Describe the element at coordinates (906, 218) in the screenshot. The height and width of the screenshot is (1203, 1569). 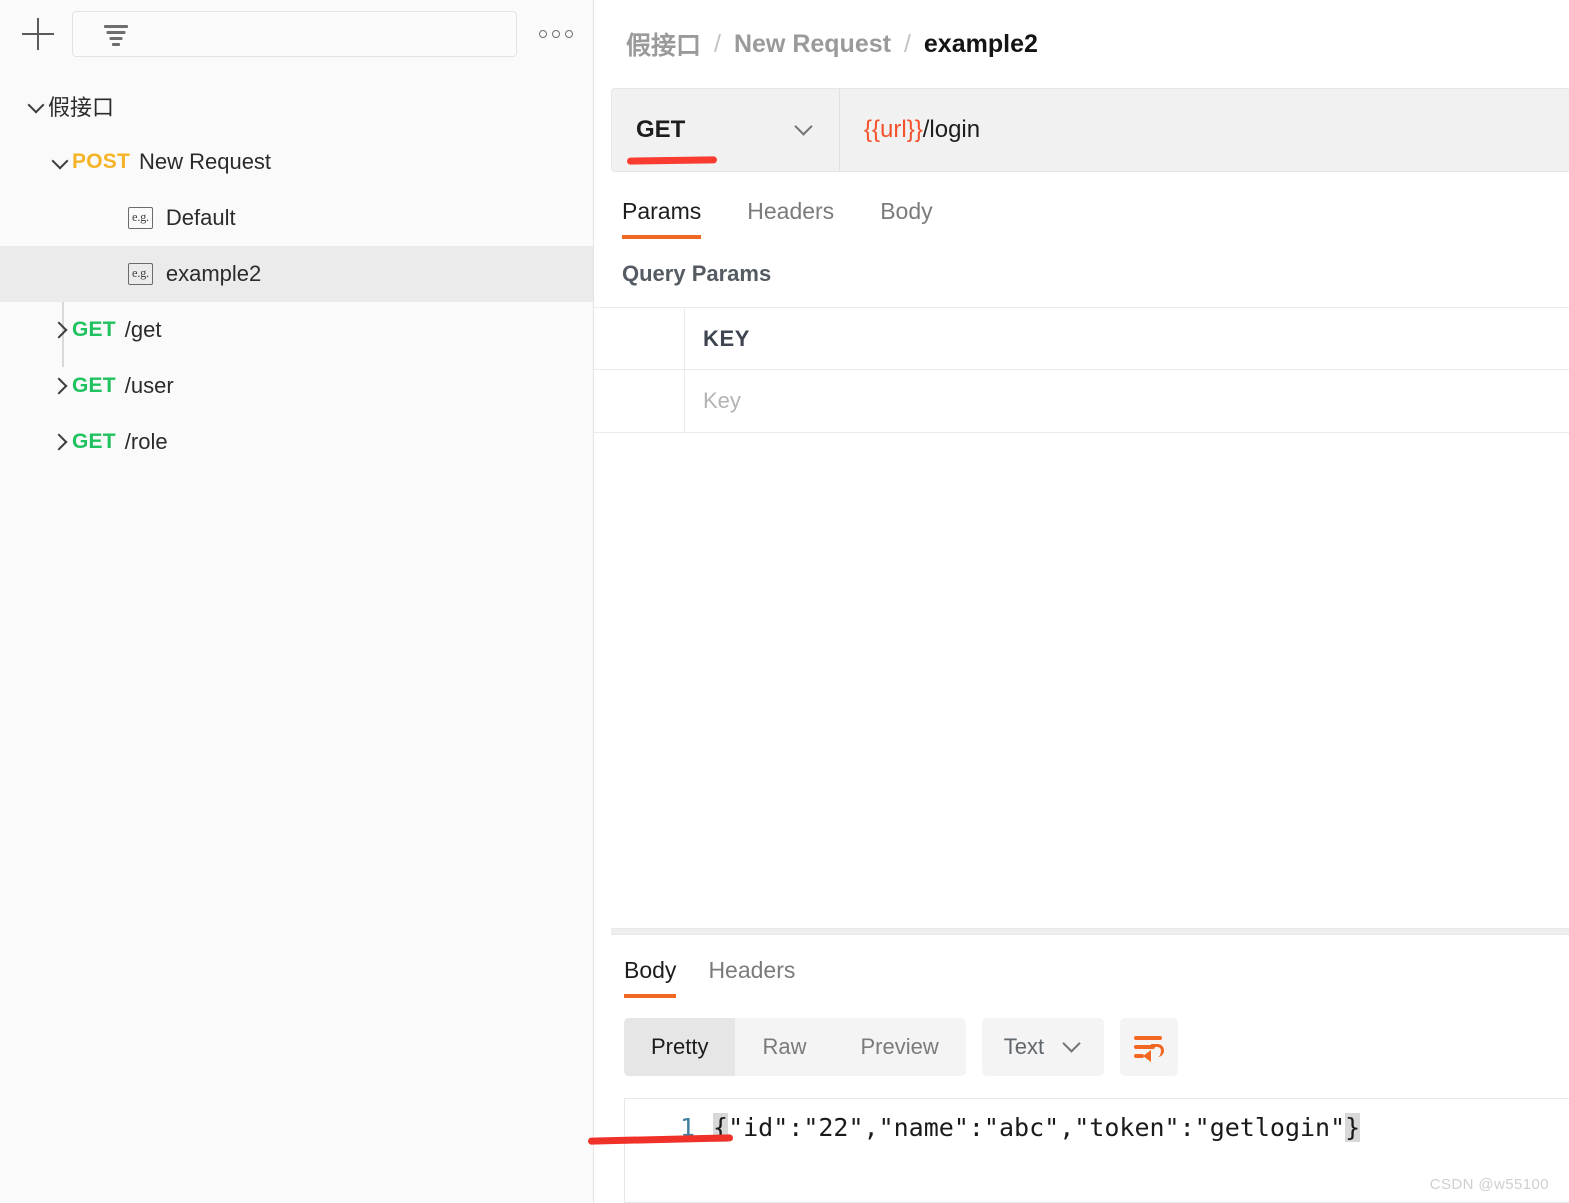
I see `tab-body: Body` at that location.